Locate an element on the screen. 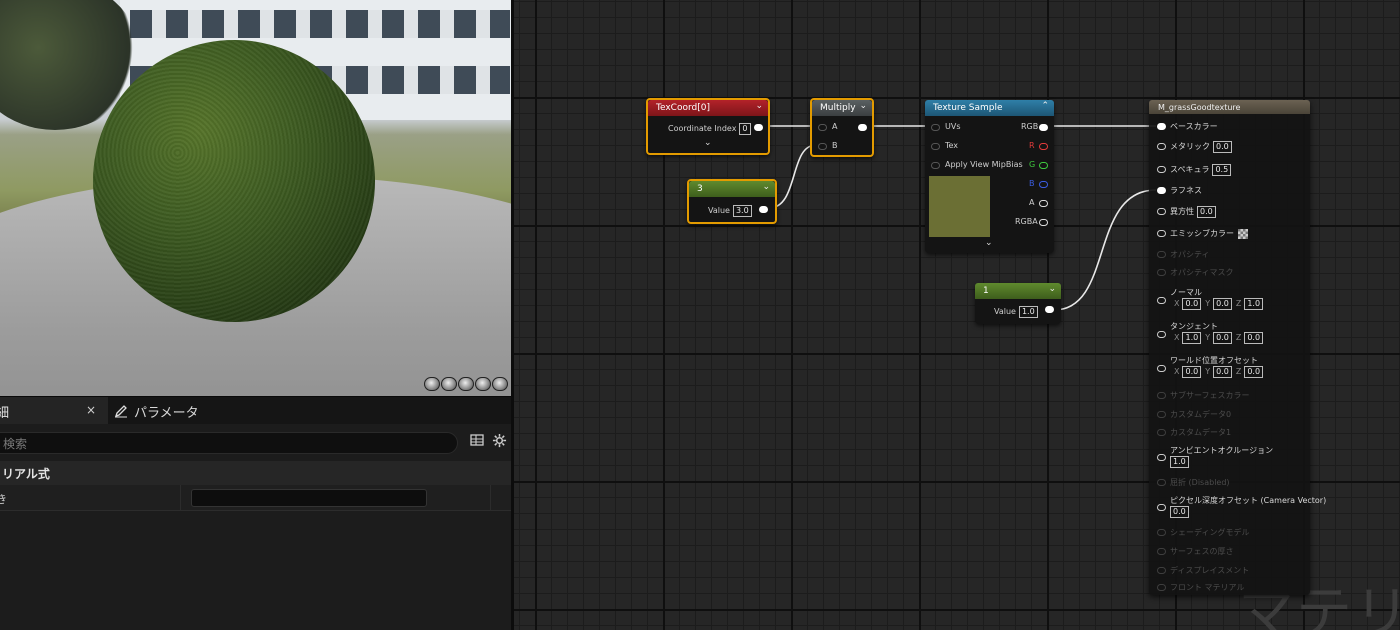 Image resolution: width=1400 pixels, height=630 pixels. property-label: き is located at coordinates (3, 499).